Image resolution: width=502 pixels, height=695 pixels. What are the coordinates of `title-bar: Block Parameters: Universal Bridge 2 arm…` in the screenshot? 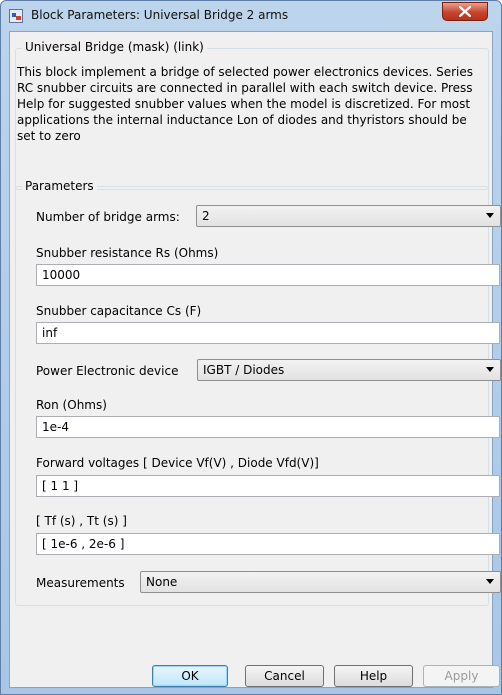 It's located at (251, 16).